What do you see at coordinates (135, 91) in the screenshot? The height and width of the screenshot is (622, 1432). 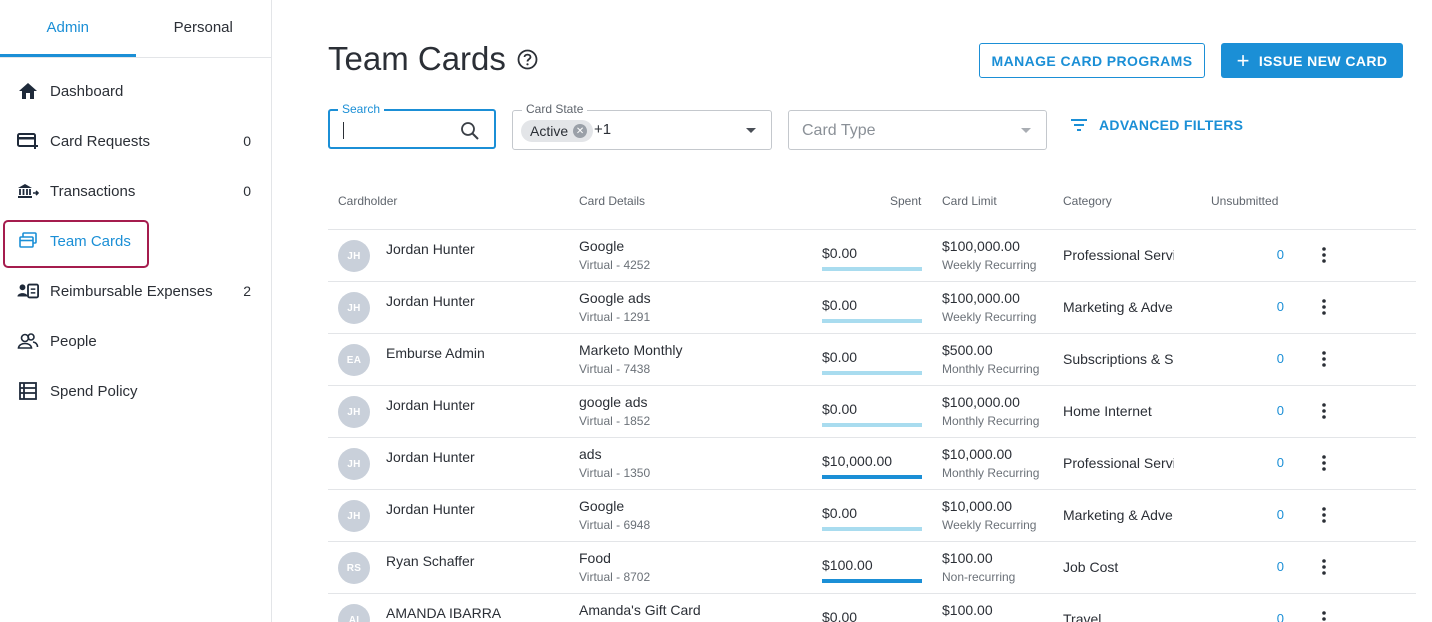 I see `sidebar-item-dashboard: Dashboard` at bounding box center [135, 91].